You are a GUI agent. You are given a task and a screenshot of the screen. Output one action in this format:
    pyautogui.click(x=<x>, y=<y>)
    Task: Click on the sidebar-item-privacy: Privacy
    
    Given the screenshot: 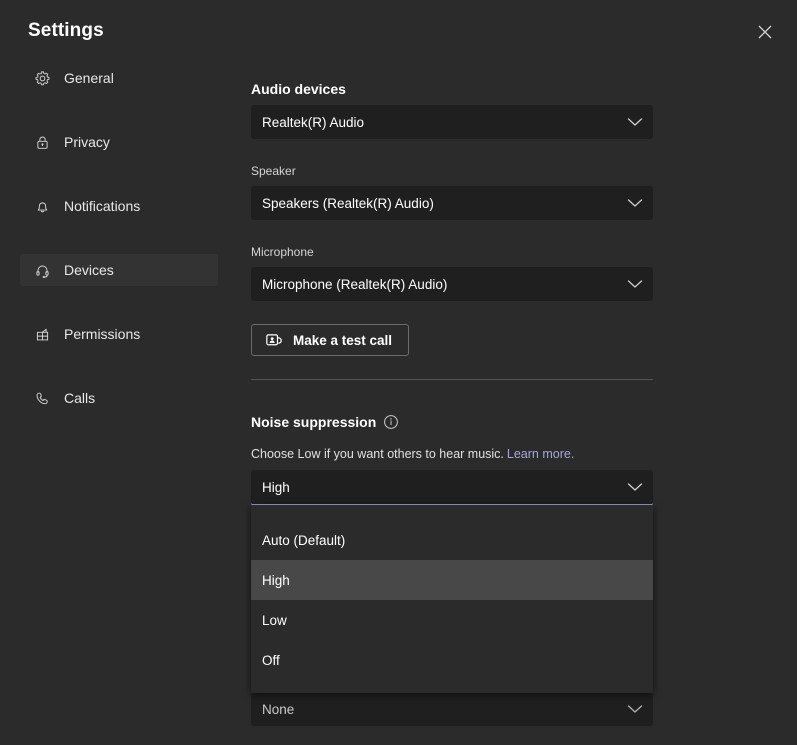 What is the action you would take?
    pyautogui.click(x=119, y=142)
    